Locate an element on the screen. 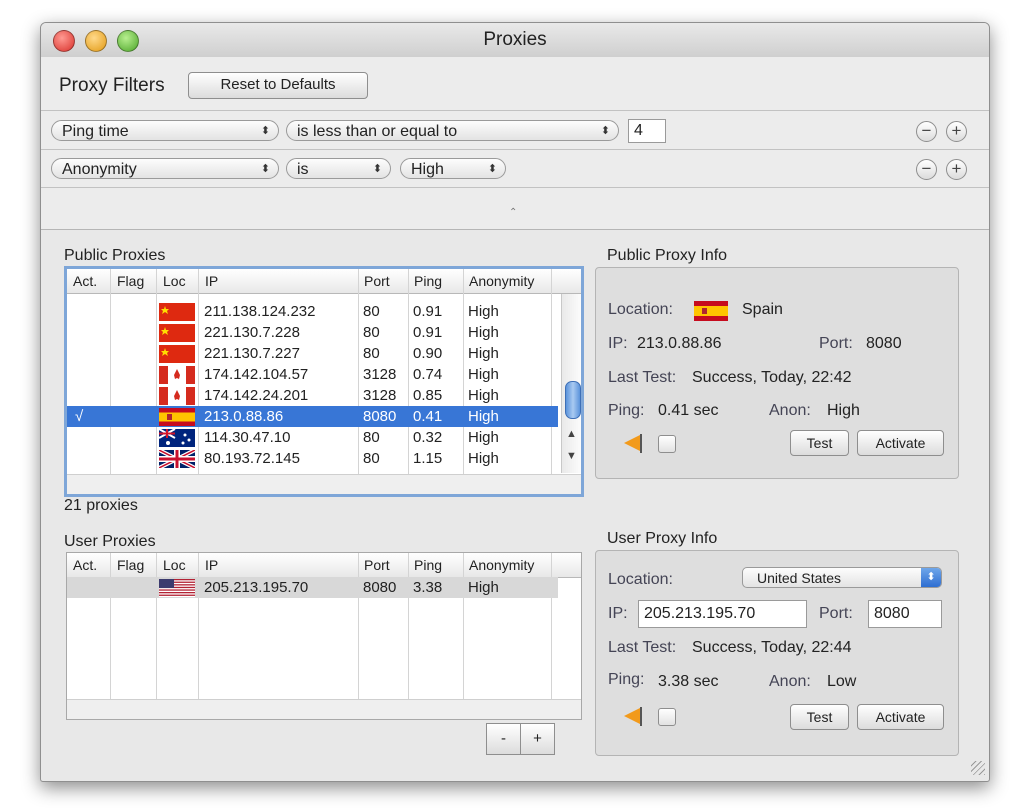  scroll-down-icon: ▼ is located at coordinates (571, 456).